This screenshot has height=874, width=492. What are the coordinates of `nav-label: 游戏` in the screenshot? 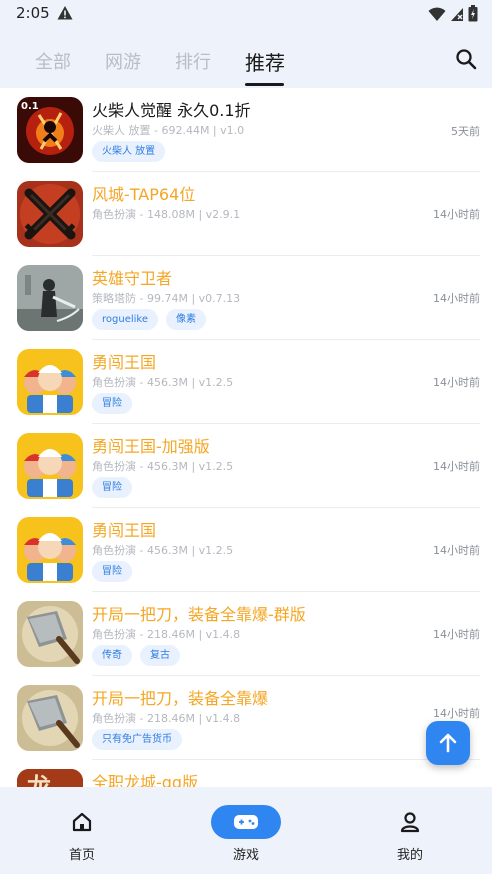 It's located at (245, 855).